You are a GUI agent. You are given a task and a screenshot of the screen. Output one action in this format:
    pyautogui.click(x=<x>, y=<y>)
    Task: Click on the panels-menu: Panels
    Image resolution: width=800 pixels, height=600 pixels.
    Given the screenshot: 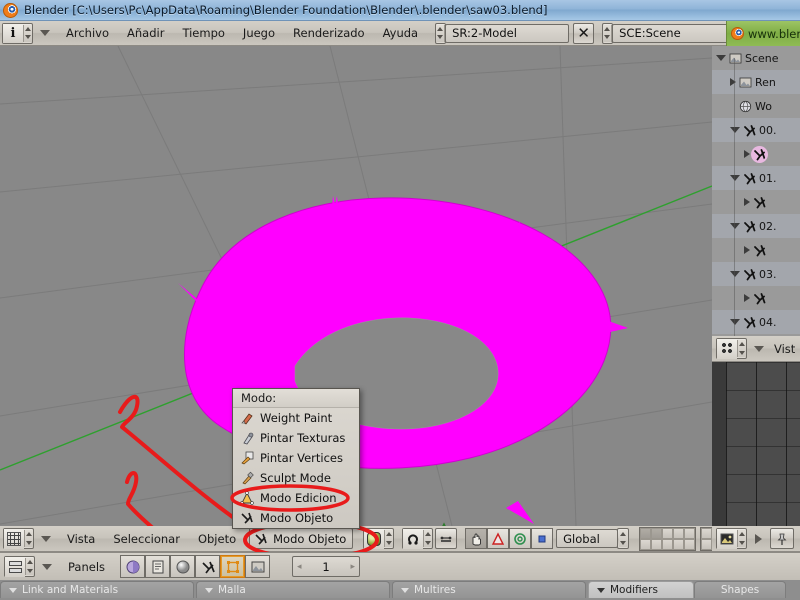 What is the action you would take?
    pyautogui.click(x=86, y=567)
    